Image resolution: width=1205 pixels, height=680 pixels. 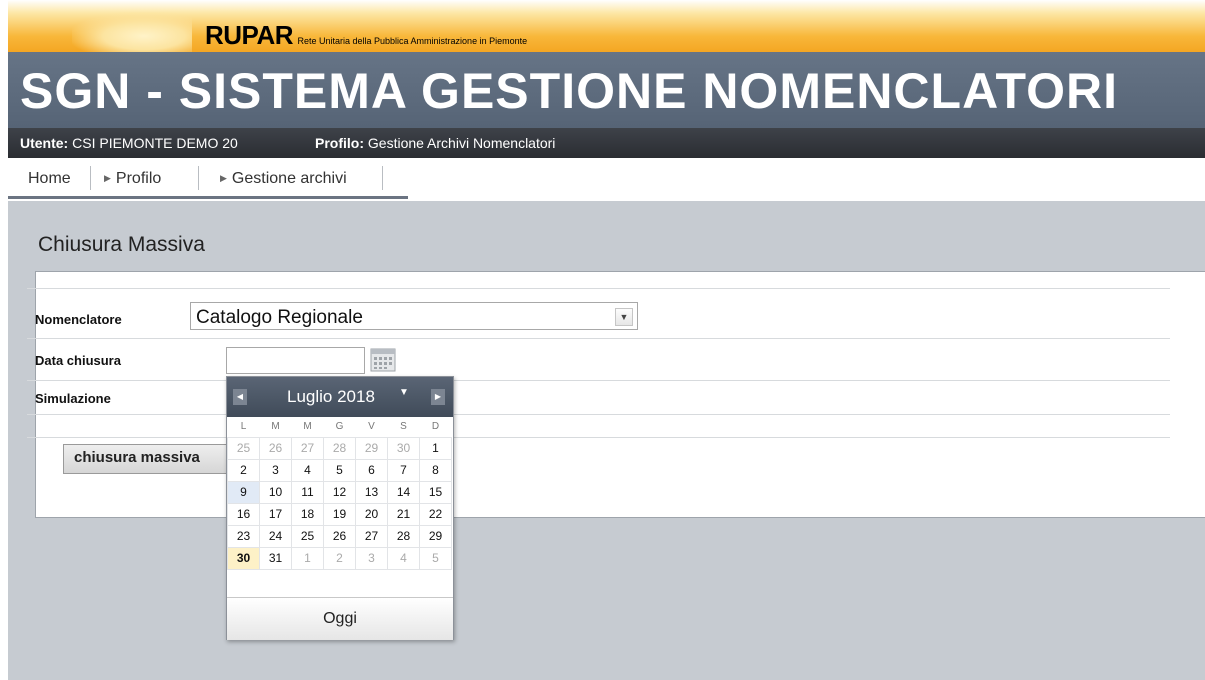 I want to click on weekday-label: V, so click(x=371, y=427).